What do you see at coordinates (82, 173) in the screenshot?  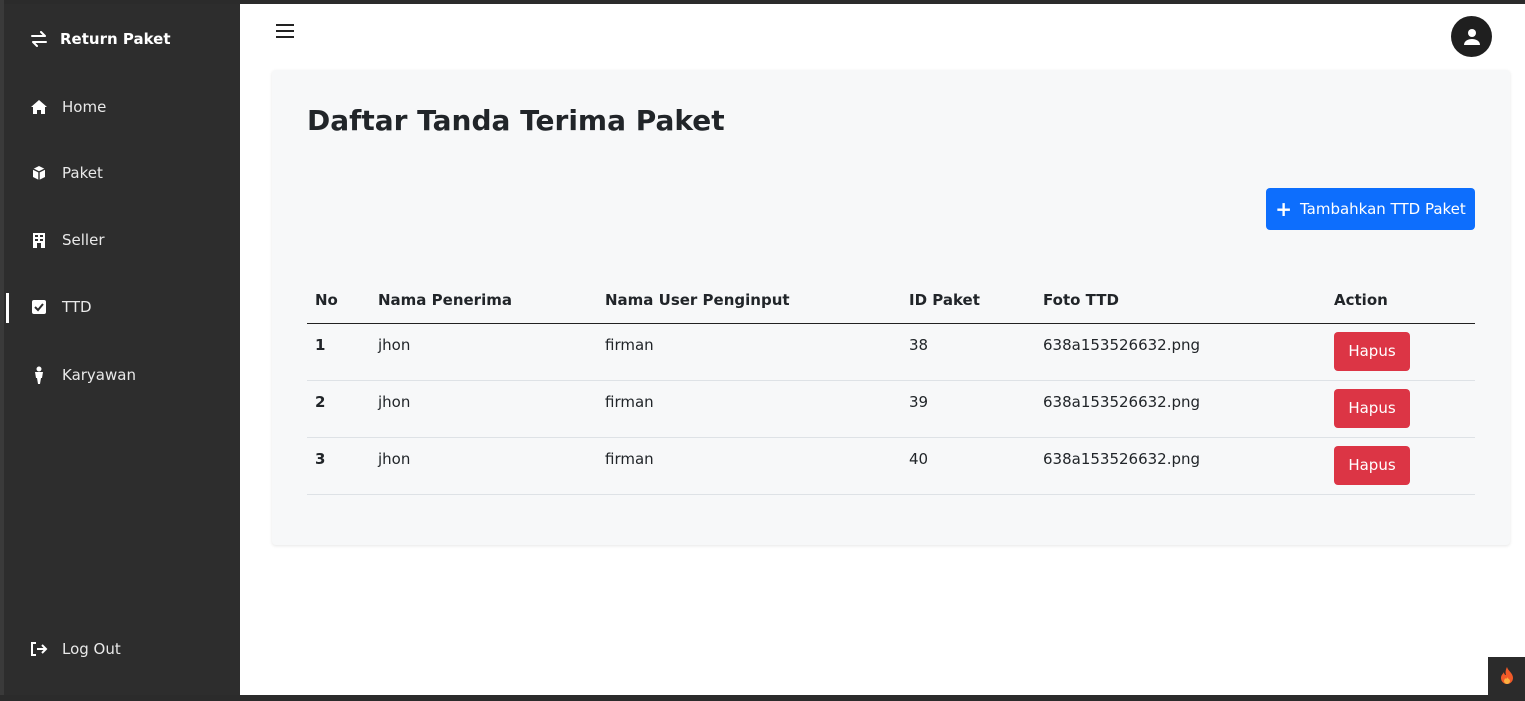 I see `sidebar-item-label: Paket` at bounding box center [82, 173].